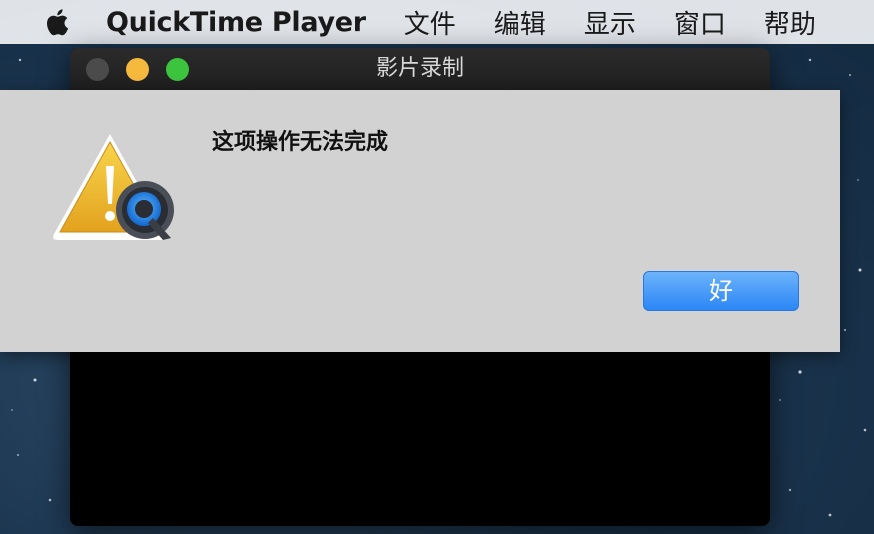  I want to click on menu-window: 窗口, so click(700, 22).